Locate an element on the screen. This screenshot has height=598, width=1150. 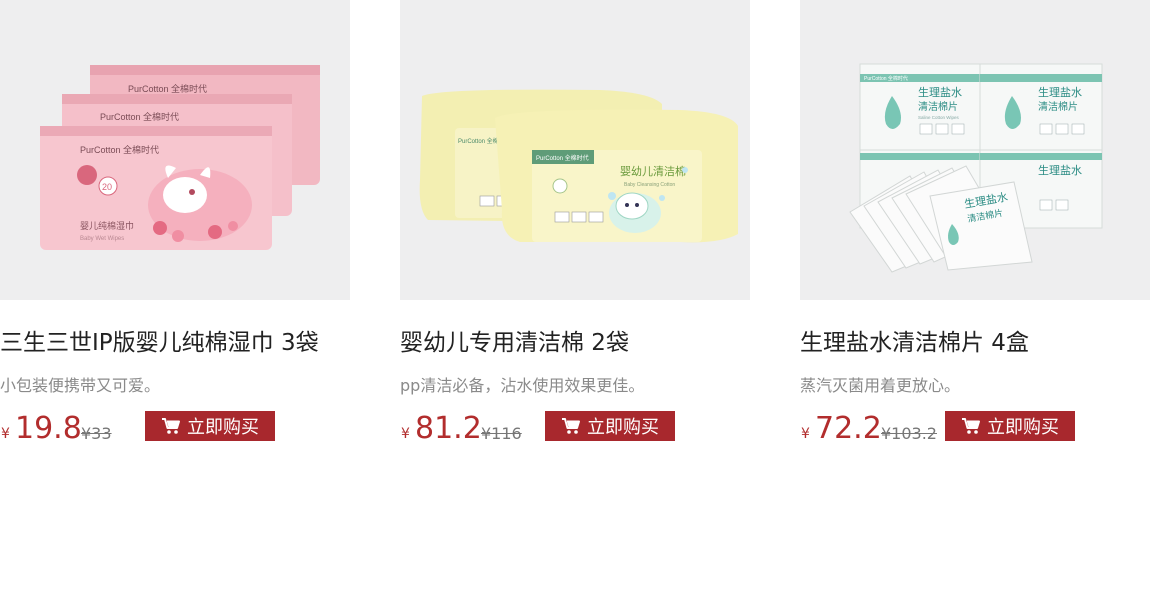
pack-sub-text: Baby Wet Wipes is located at coordinates (102, 239).